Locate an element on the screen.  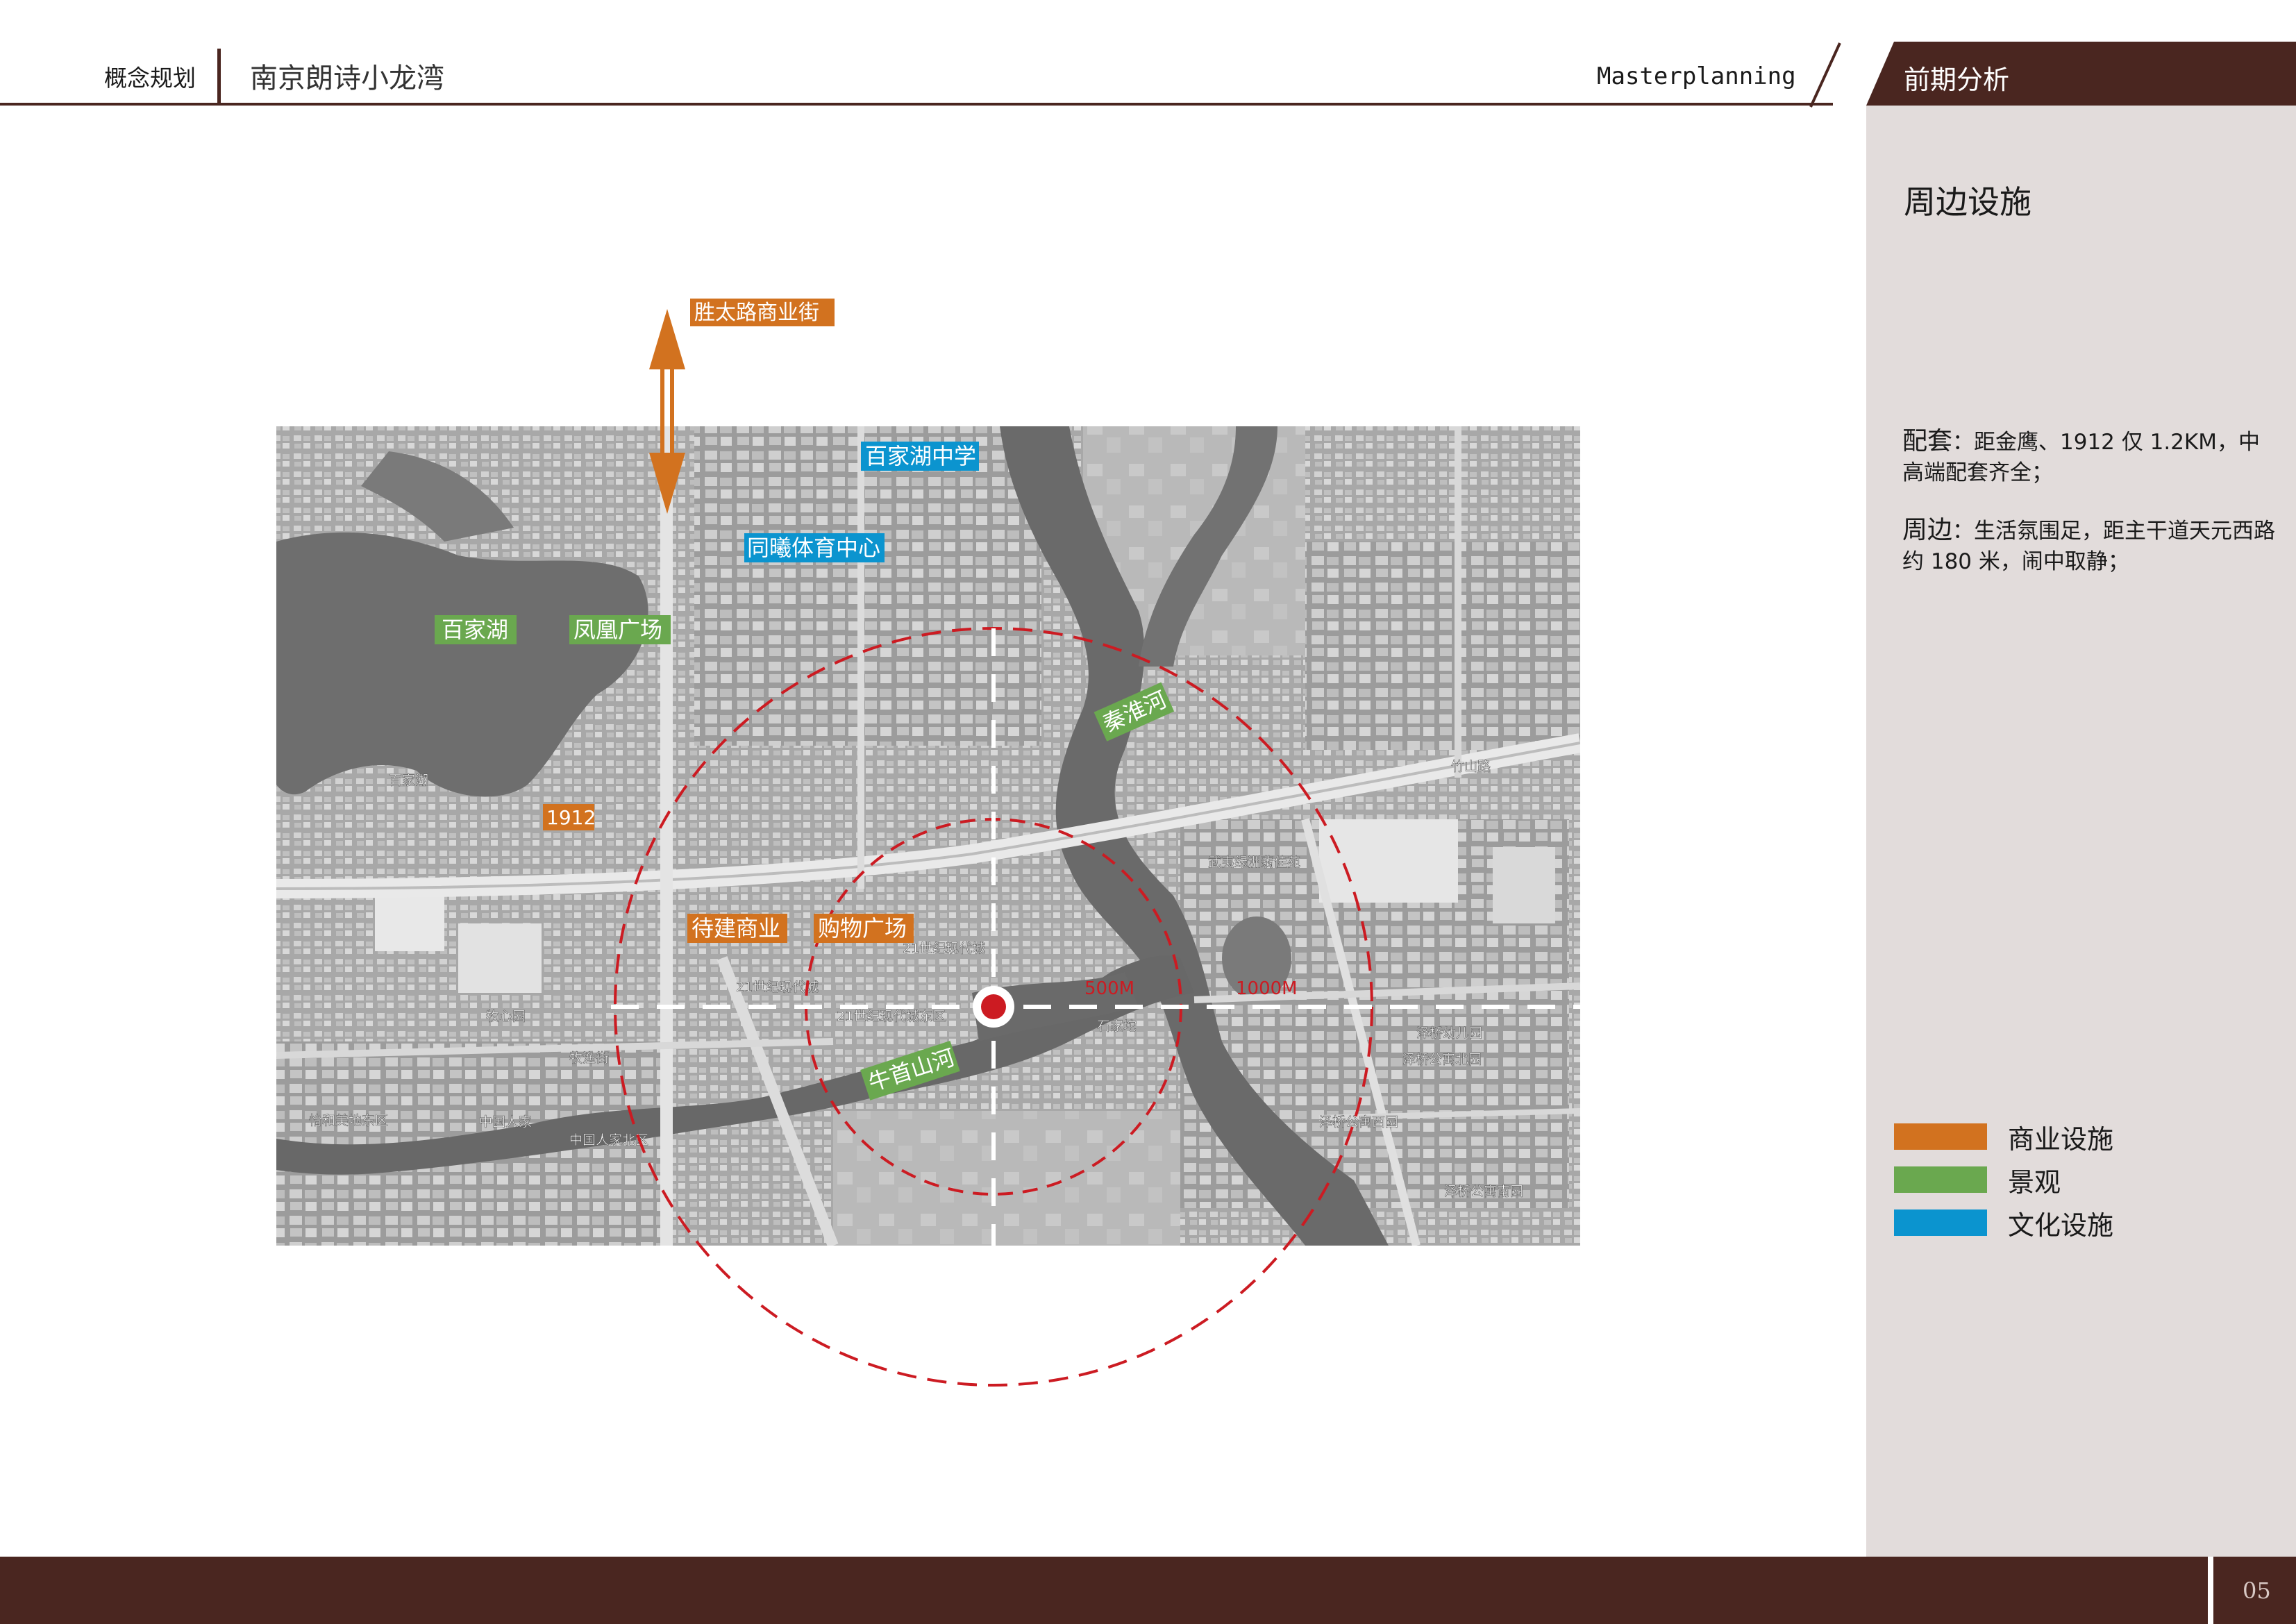
basemap-label: 中国人家 is located at coordinates (505, 1122).